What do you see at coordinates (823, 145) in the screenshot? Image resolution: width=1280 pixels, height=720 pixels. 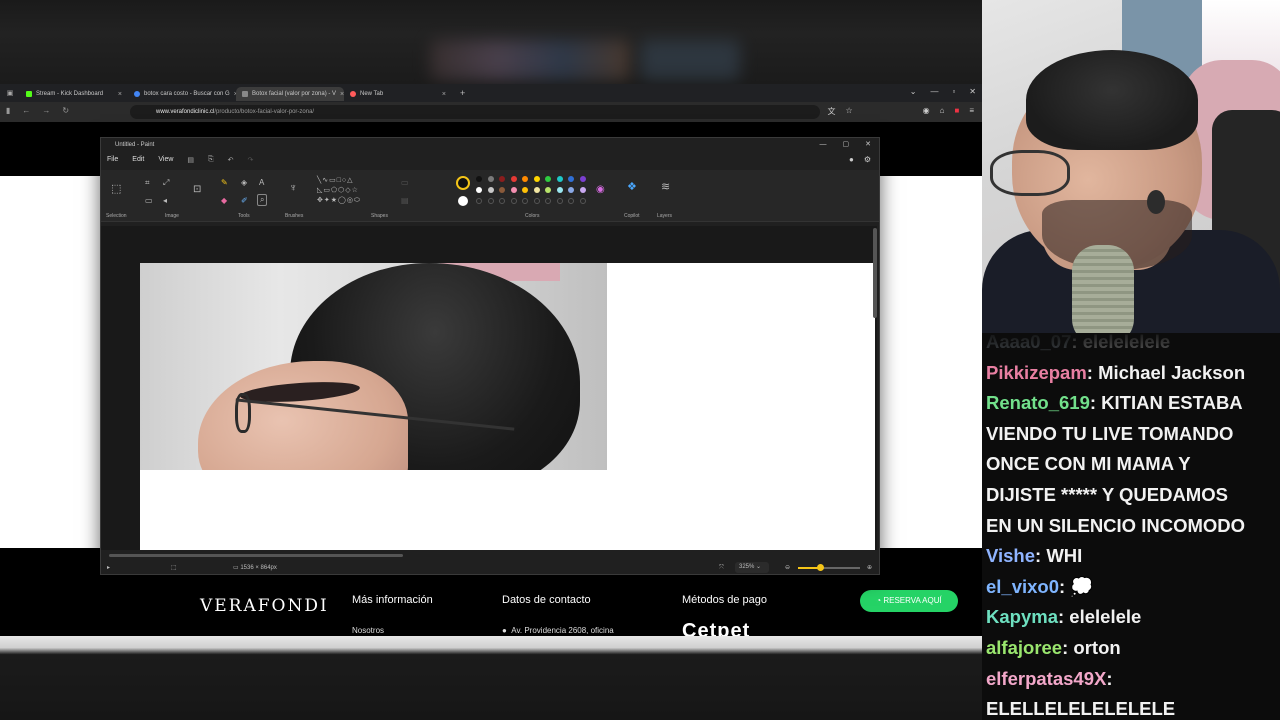 I see `paint-minimize-icon: —` at bounding box center [823, 145].